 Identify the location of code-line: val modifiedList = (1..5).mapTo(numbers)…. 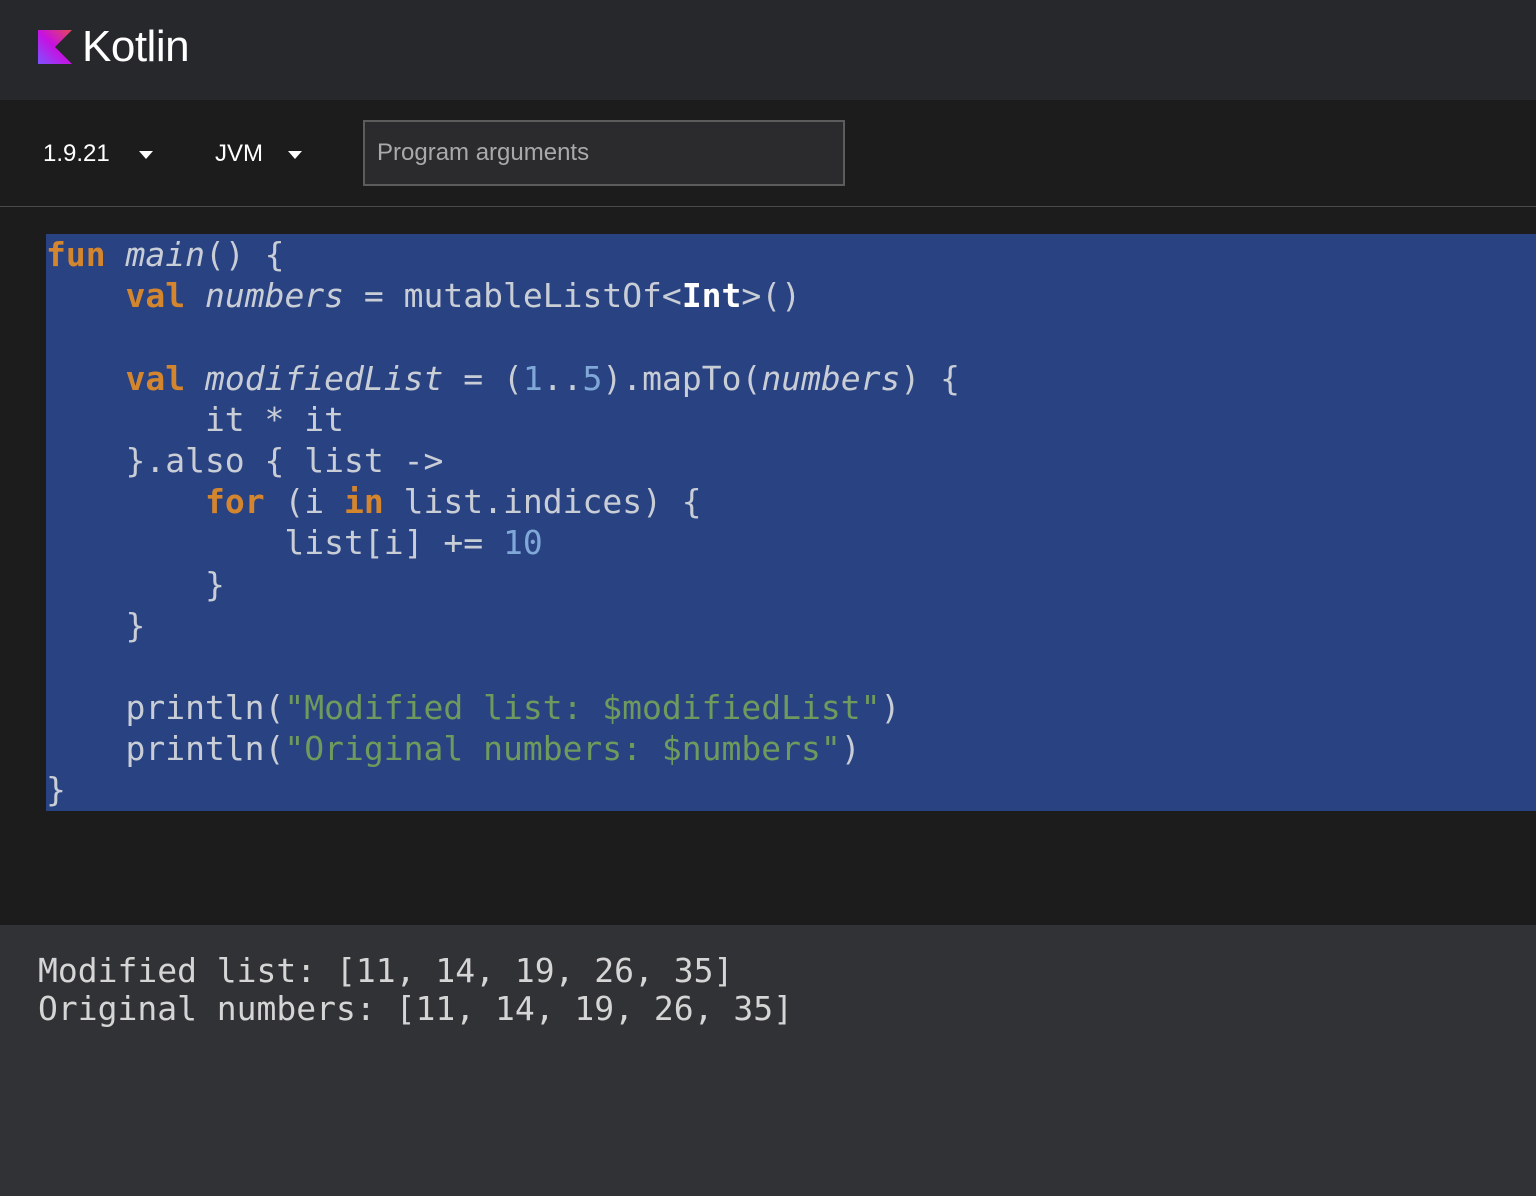
(791, 378).